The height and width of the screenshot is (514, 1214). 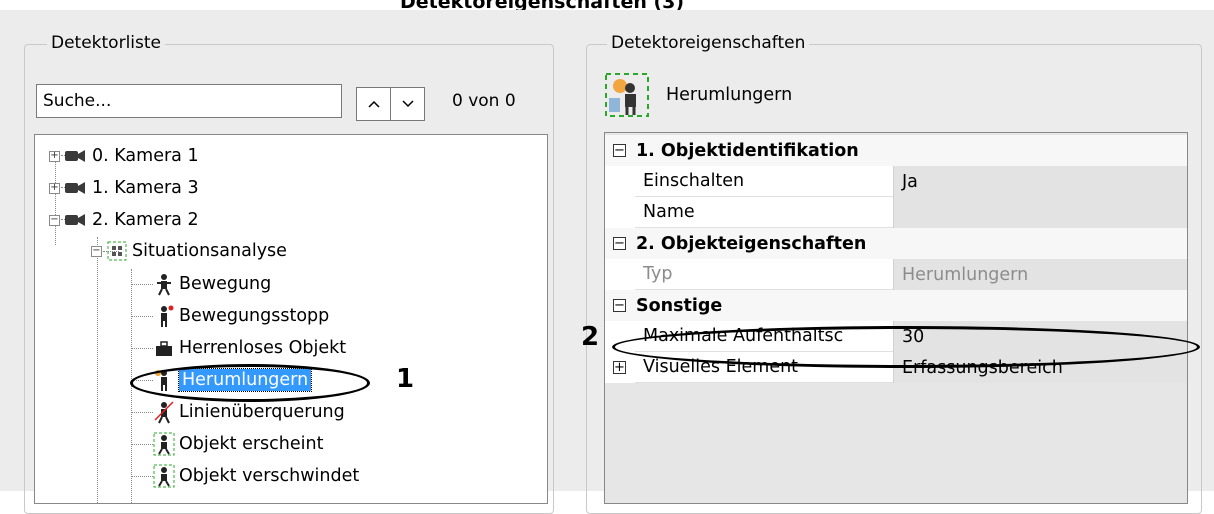 What do you see at coordinates (484, 101) in the screenshot?
I see `search-count-label: 0 von 0` at bounding box center [484, 101].